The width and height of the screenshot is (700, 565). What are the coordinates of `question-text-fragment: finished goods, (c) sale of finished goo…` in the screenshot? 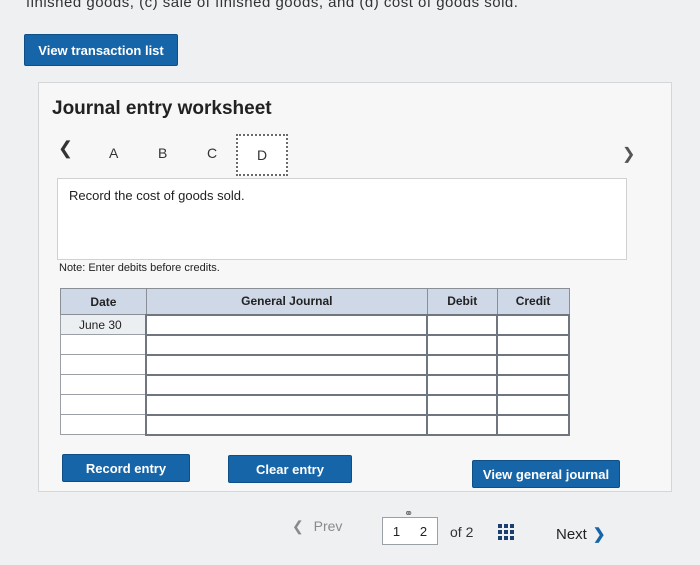 It's located at (272, 5).